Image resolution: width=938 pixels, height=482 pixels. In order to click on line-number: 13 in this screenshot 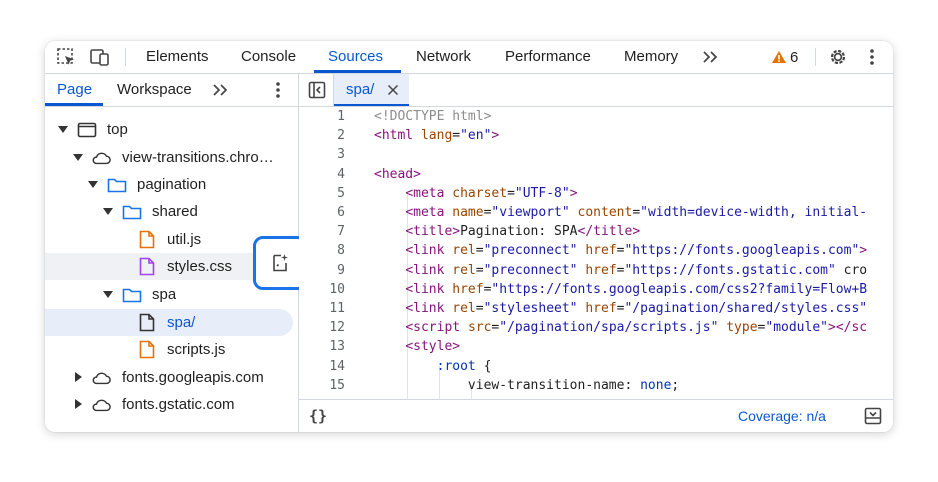, I will do `click(322, 346)`.